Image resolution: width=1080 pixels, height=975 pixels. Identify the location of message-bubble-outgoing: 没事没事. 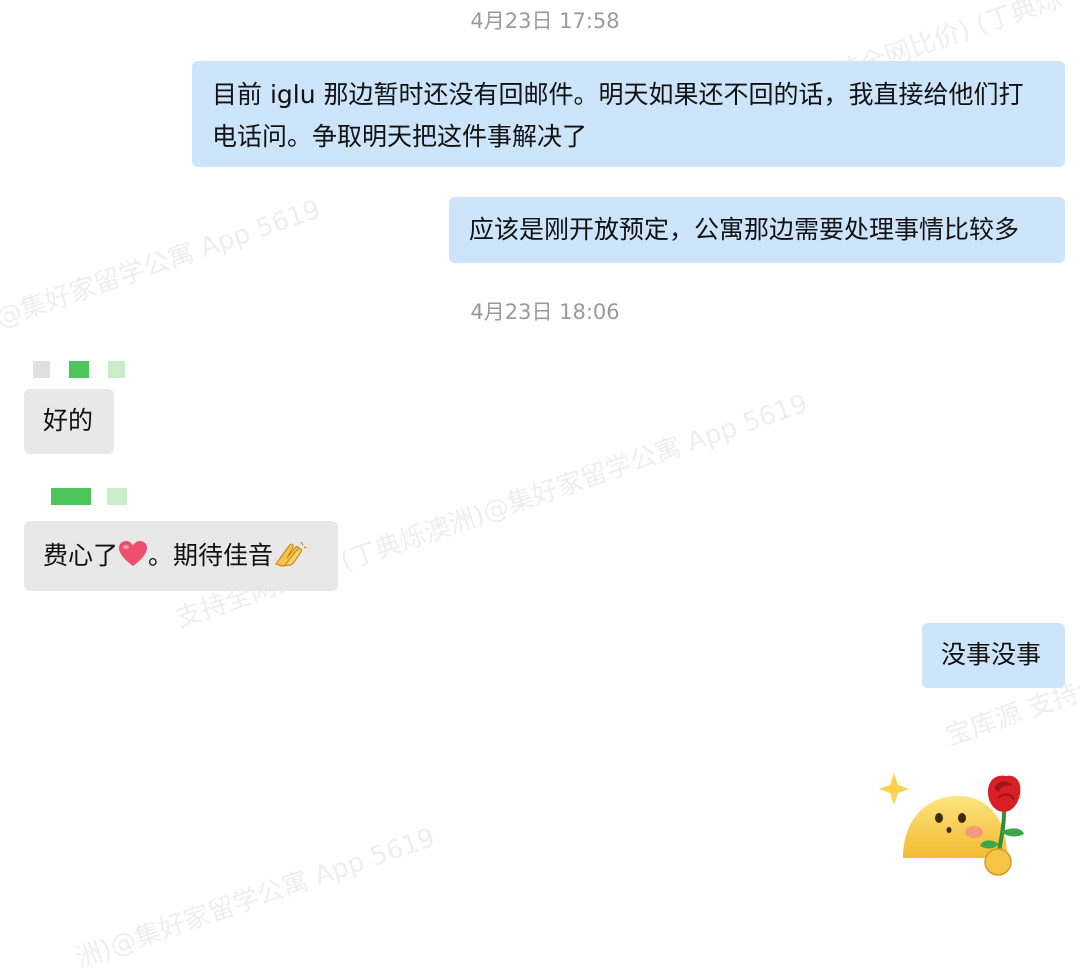
(993, 655).